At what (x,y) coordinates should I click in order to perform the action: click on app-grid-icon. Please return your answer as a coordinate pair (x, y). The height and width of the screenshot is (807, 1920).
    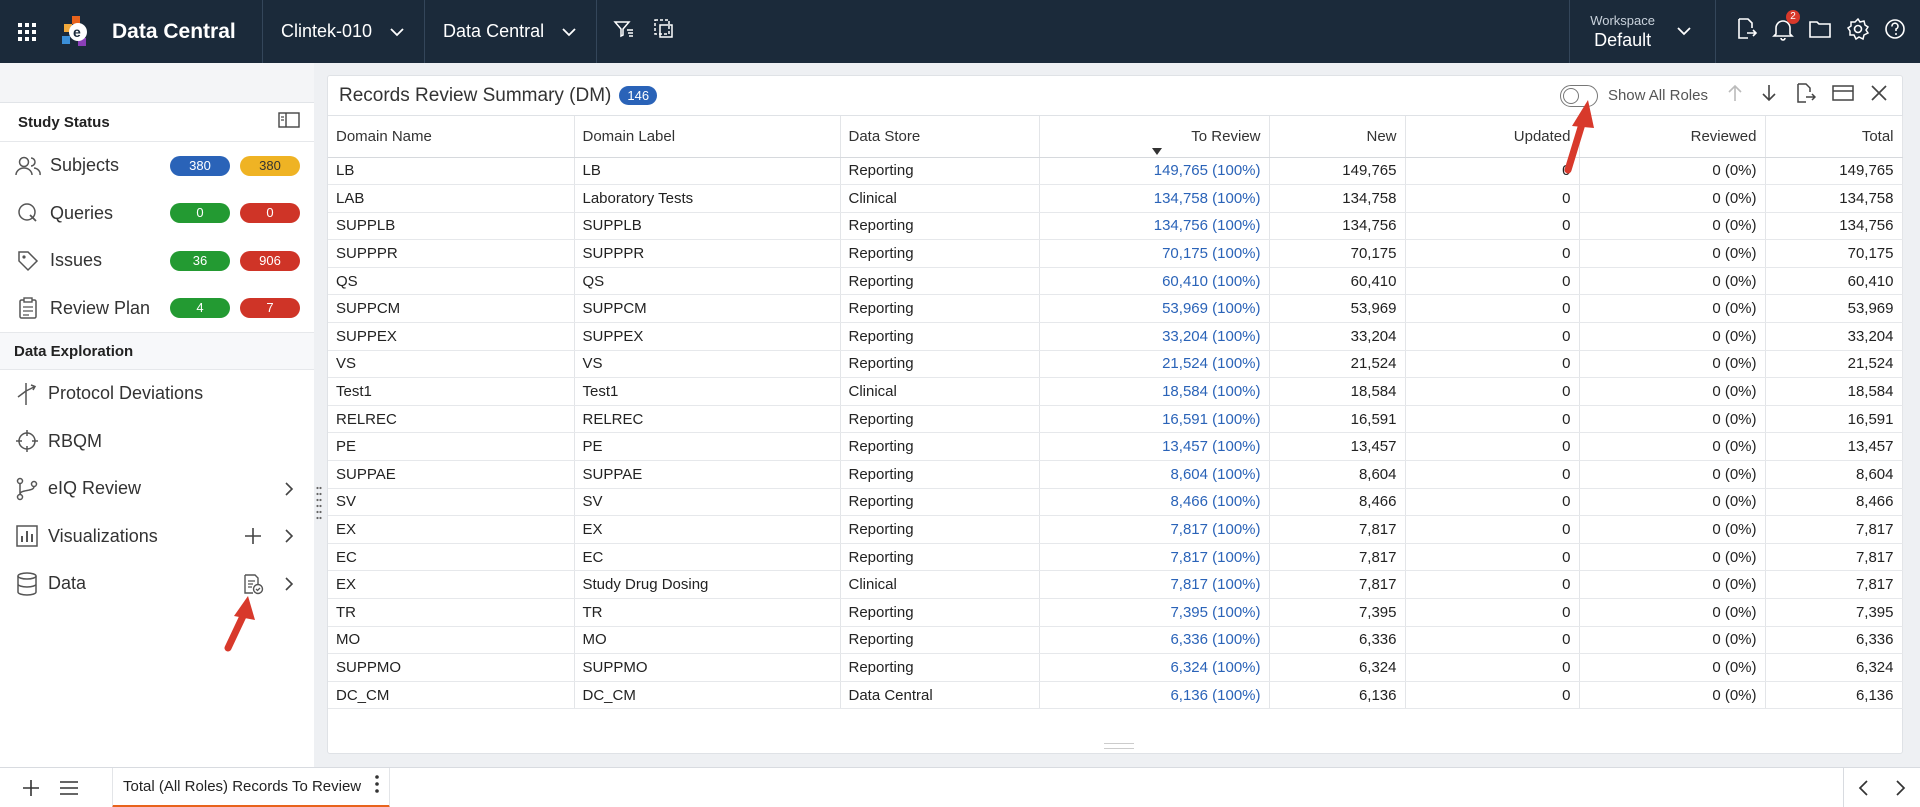
    Looking at the image, I should click on (27, 31).